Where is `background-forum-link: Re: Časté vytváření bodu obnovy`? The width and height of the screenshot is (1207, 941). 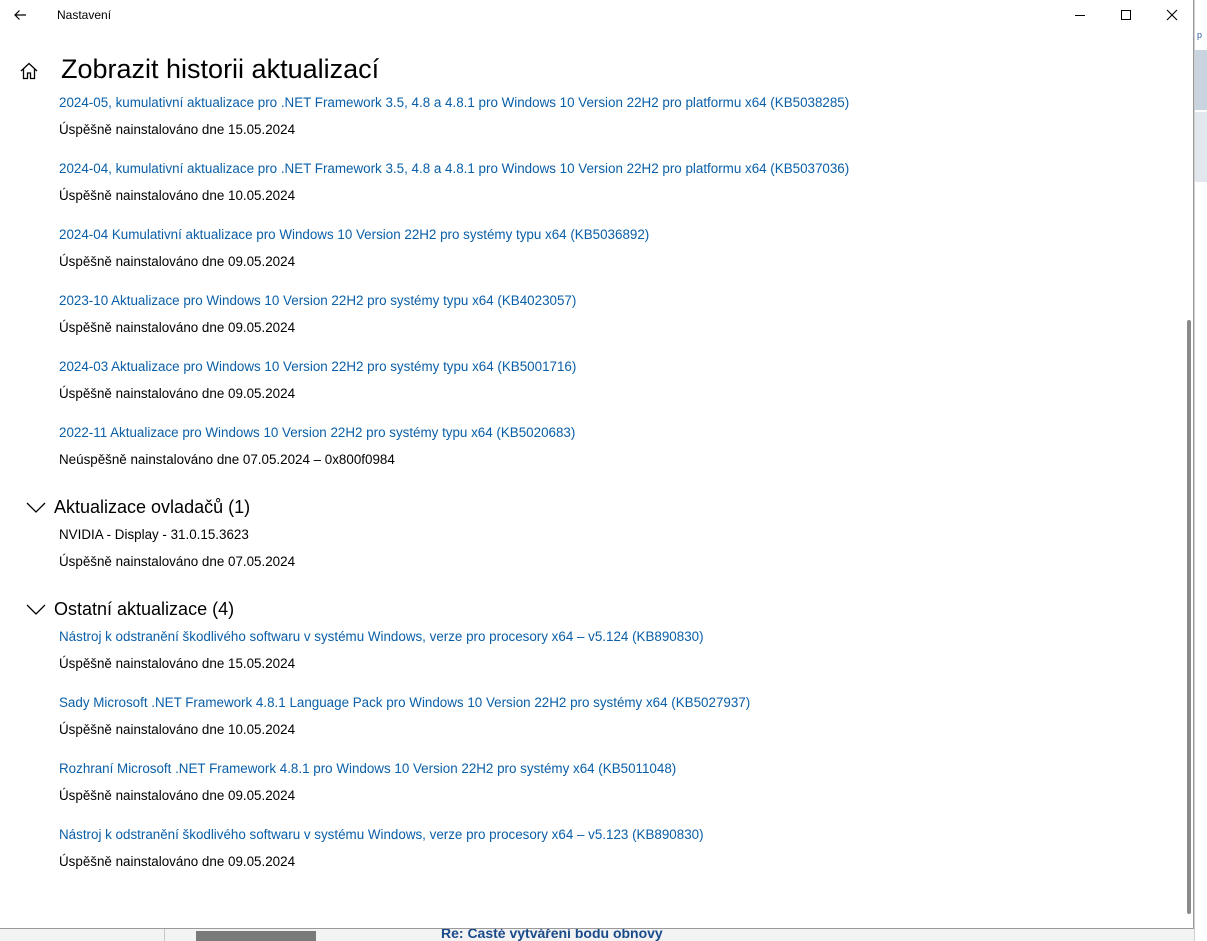 background-forum-link: Re: Časté vytváření bodu obnovy is located at coordinates (552, 935).